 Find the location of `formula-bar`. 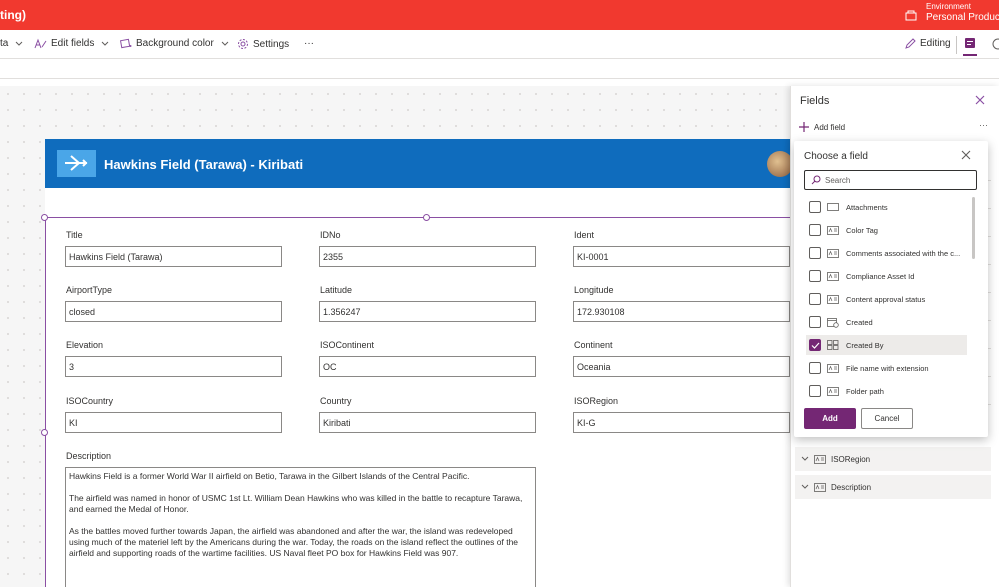

formula-bar is located at coordinates (499, 69).